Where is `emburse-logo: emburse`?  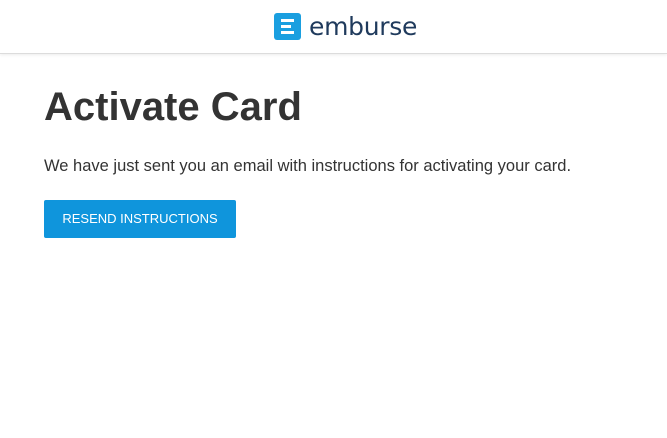
emburse-logo: emburse is located at coordinates (345, 26).